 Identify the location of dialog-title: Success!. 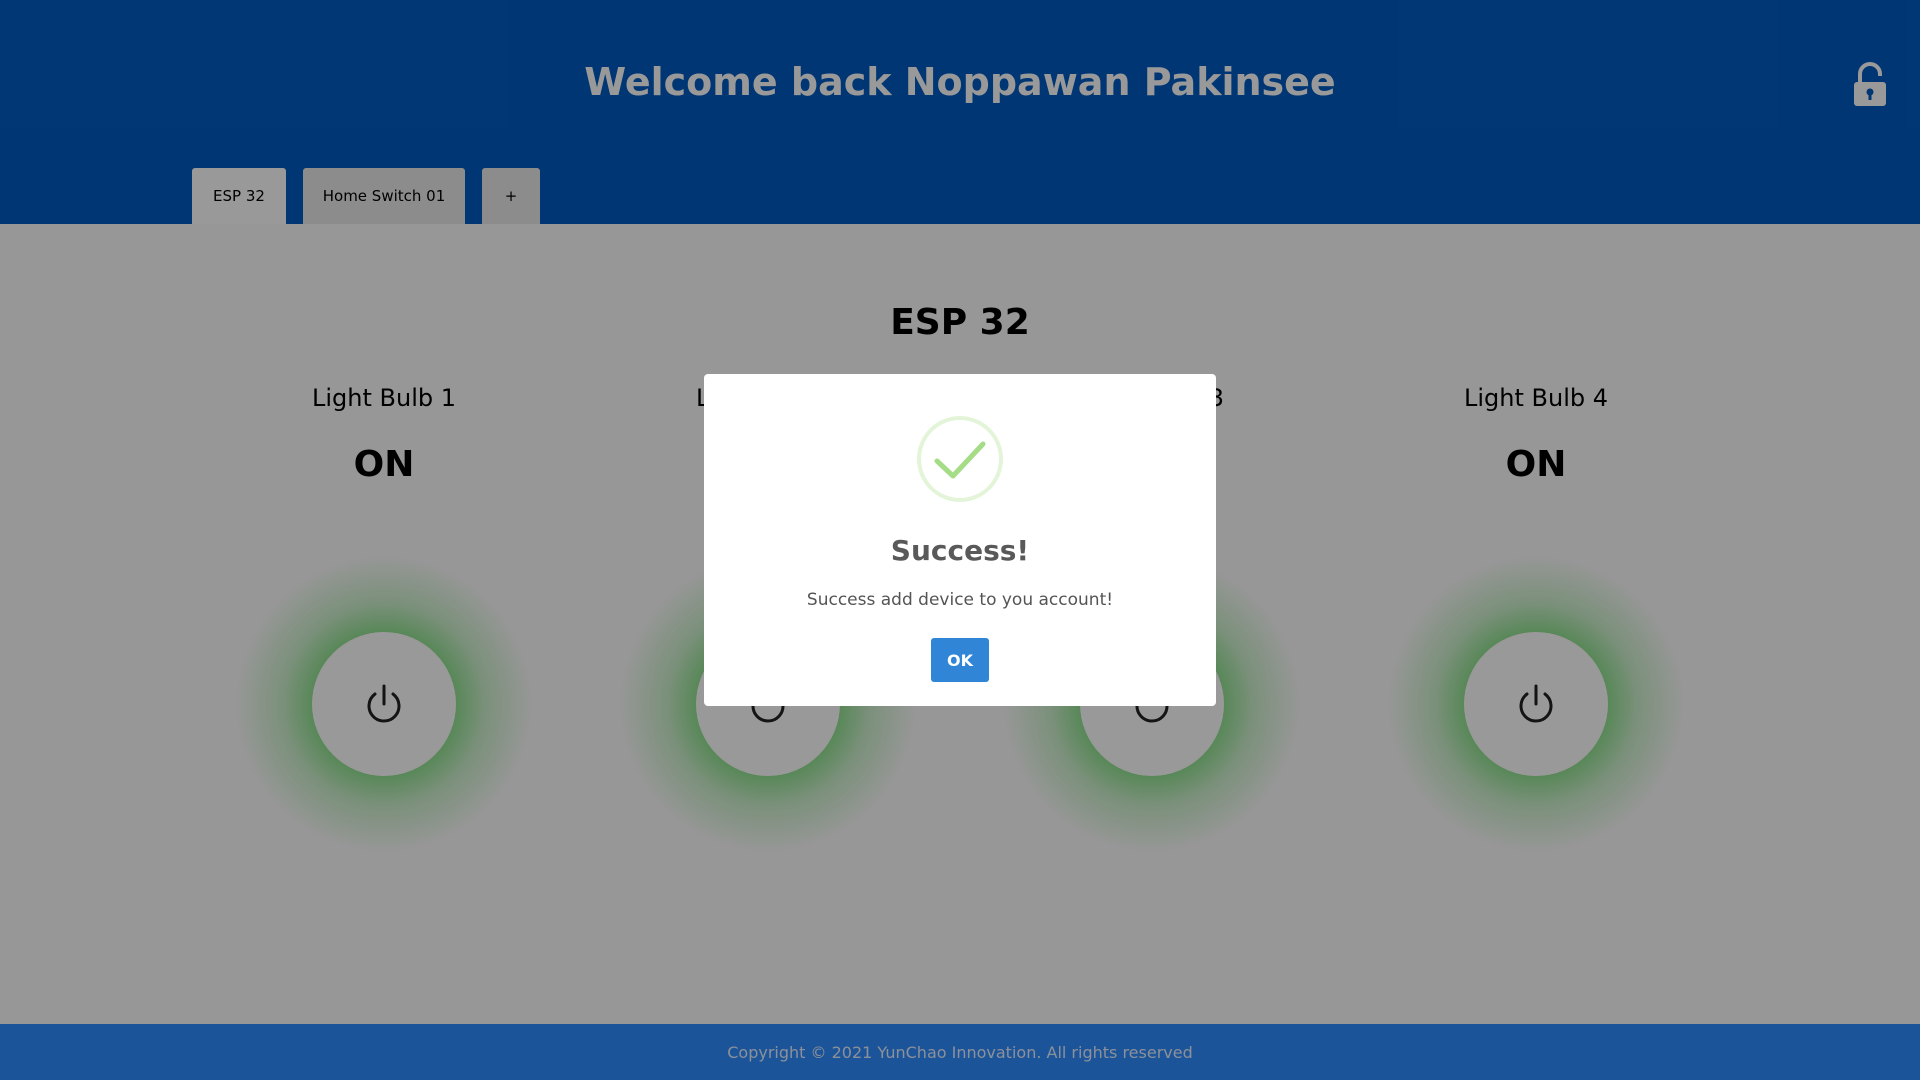
(960, 550).